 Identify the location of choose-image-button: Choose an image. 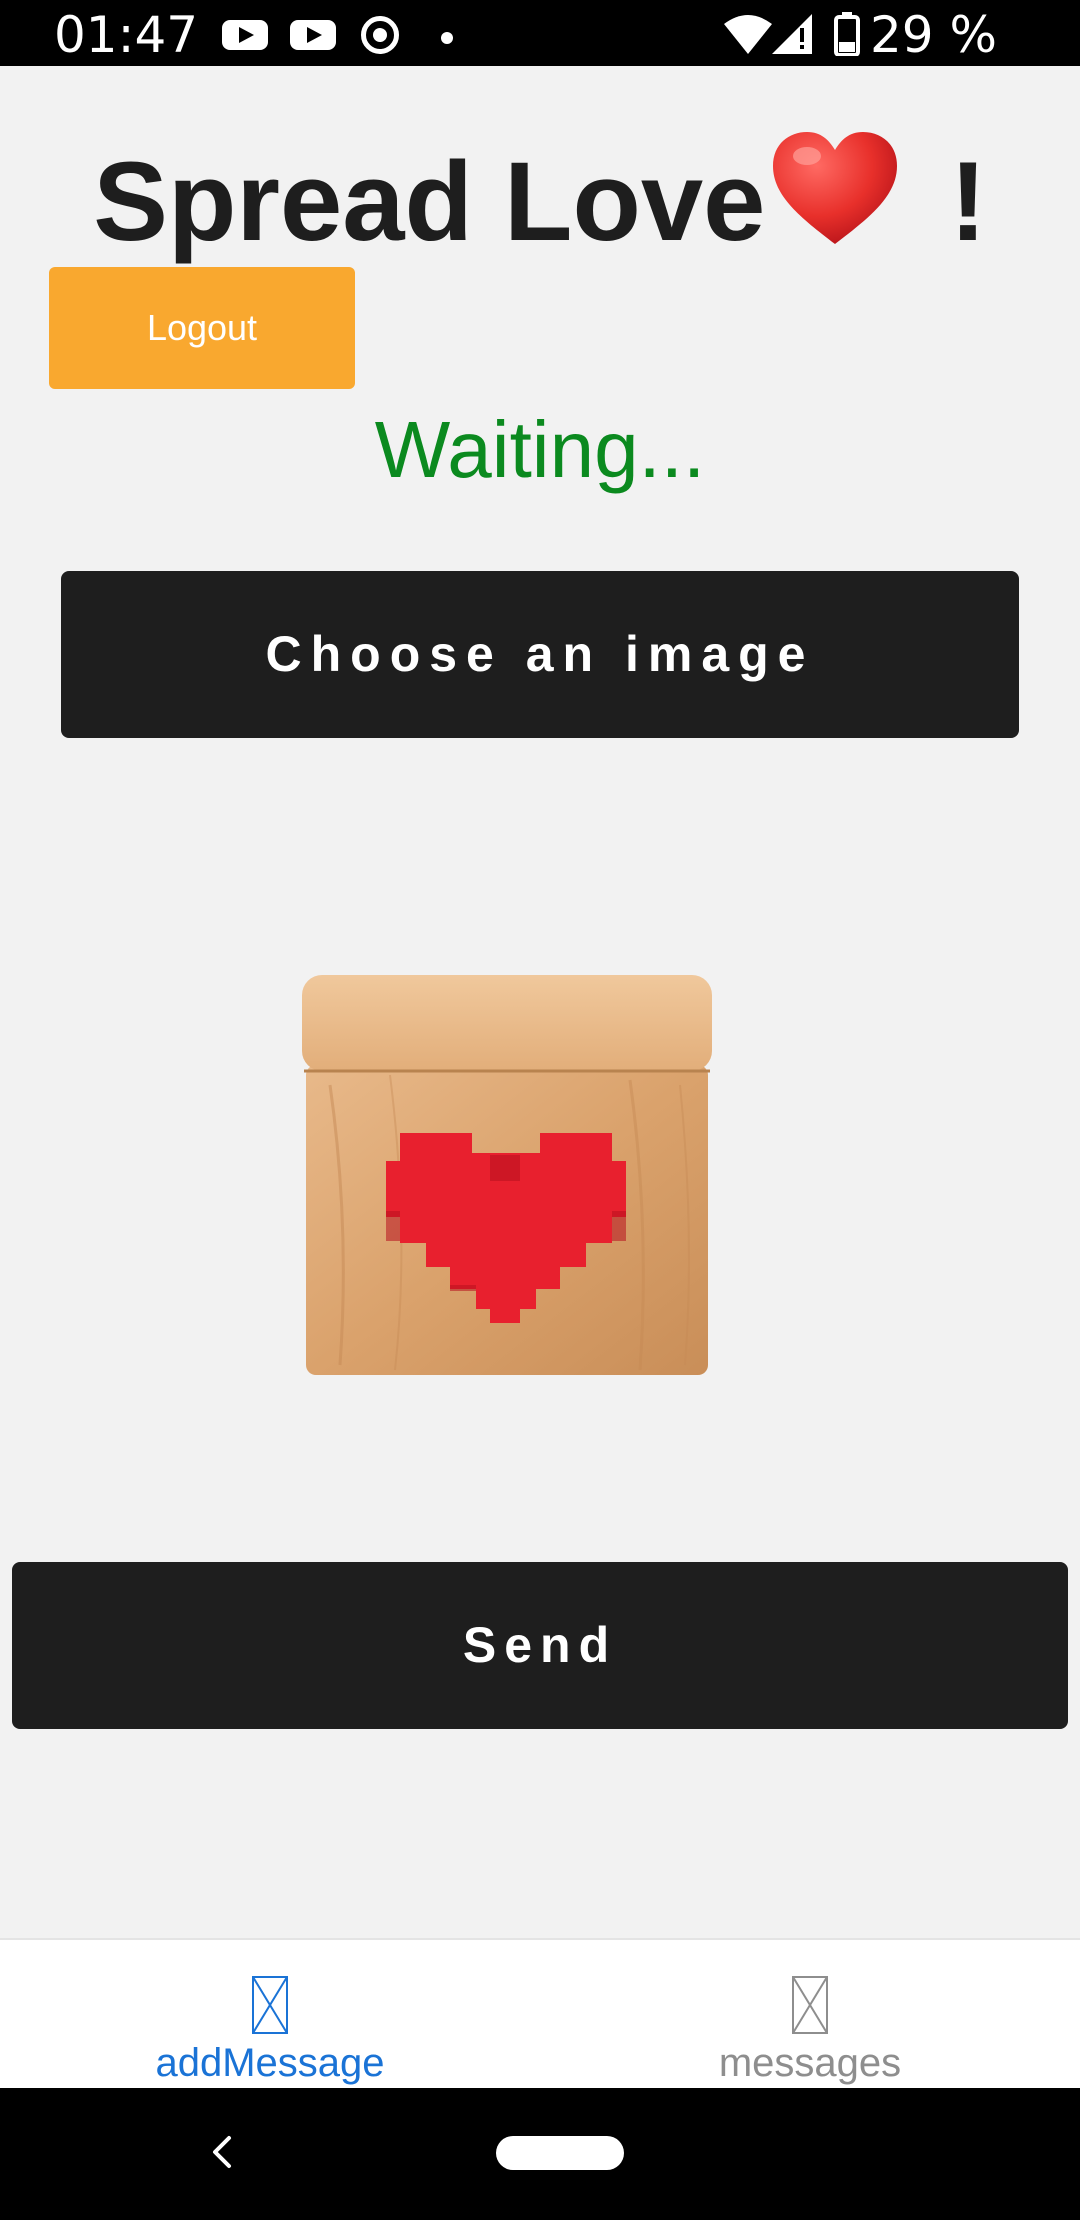
(540, 654).